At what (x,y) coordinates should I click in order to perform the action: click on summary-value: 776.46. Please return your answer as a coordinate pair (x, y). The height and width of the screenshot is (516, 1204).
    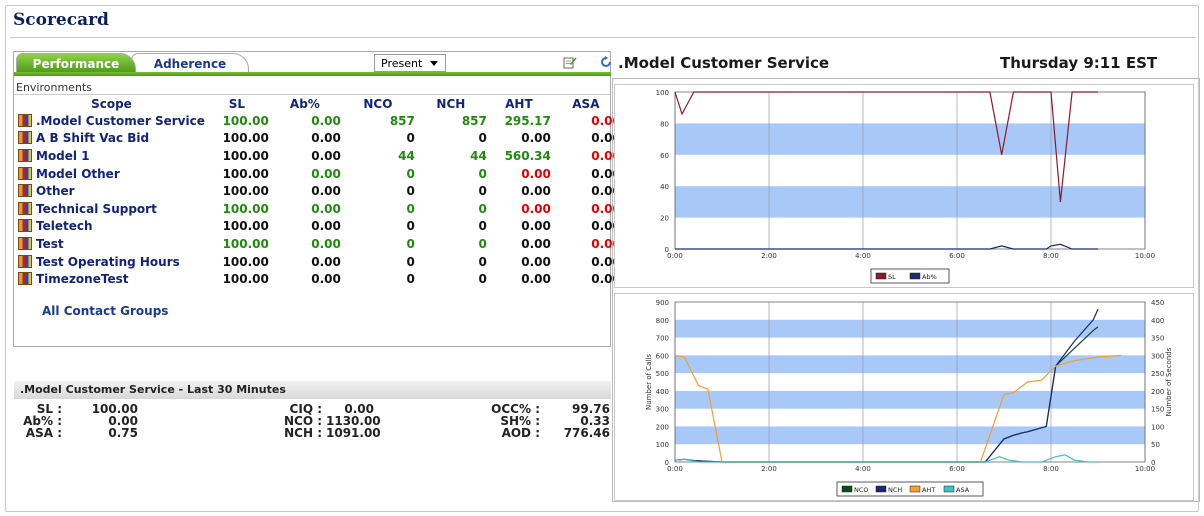
    Looking at the image, I should click on (586, 433).